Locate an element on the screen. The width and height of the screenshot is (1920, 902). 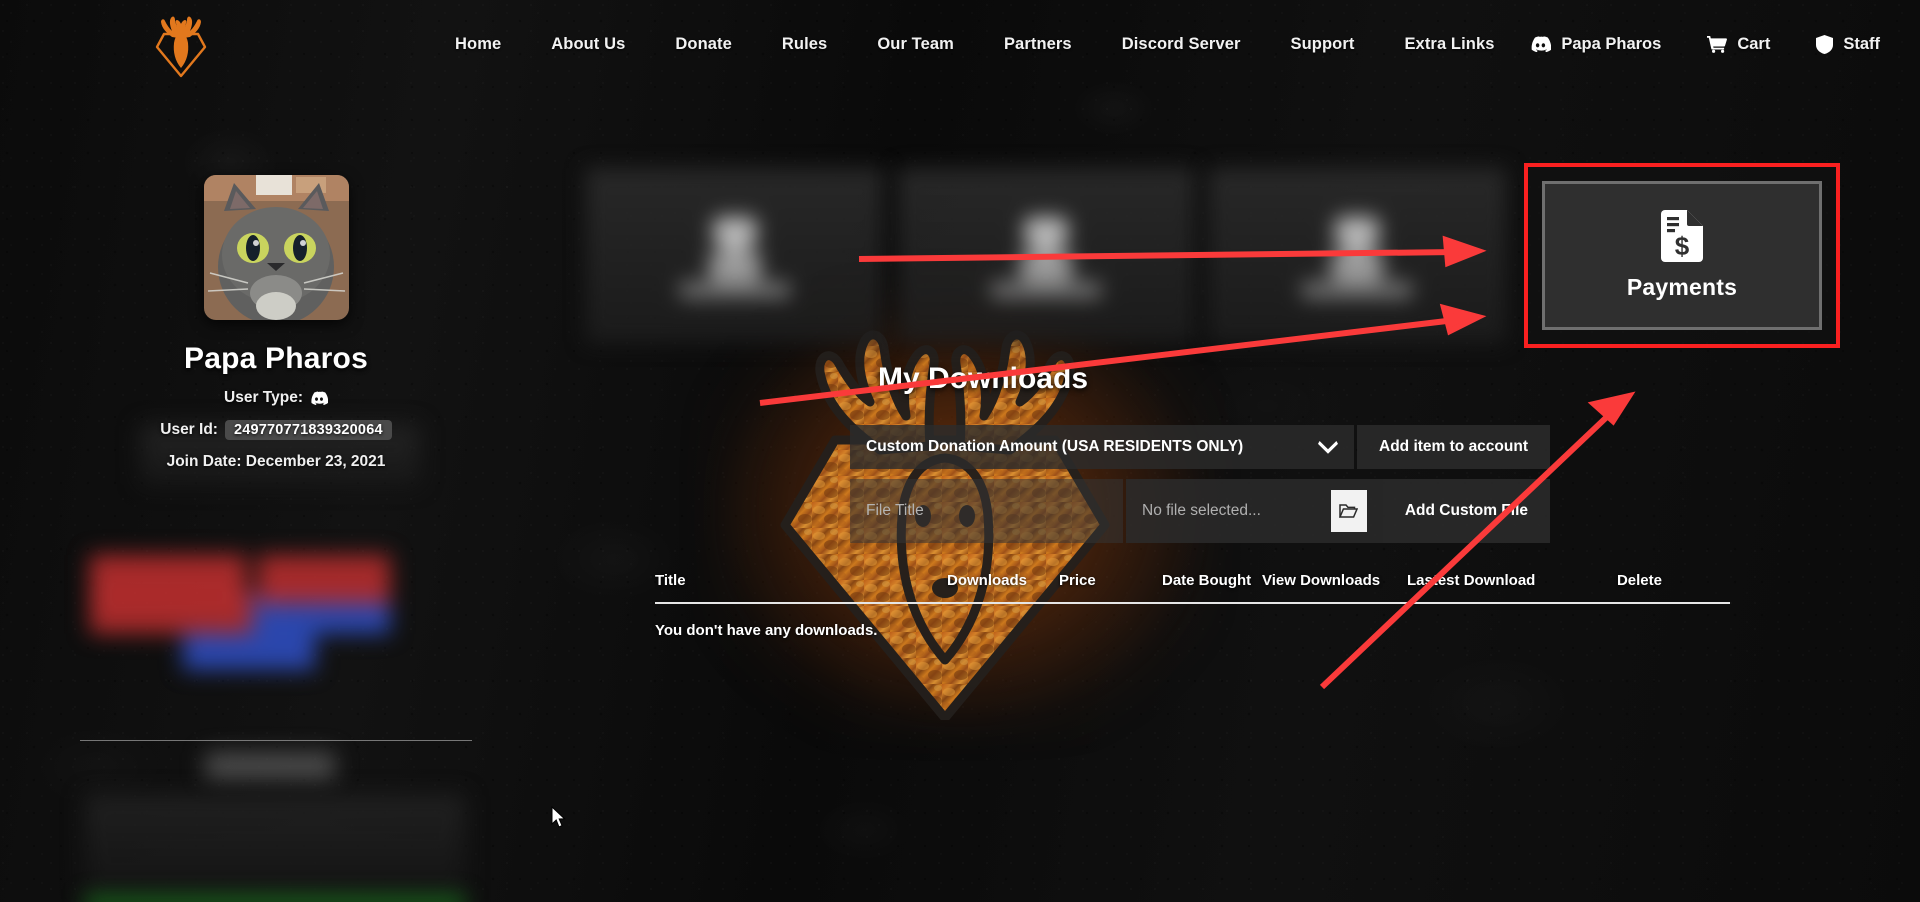
nav-cart: Cart is located at coordinates (1738, 44).